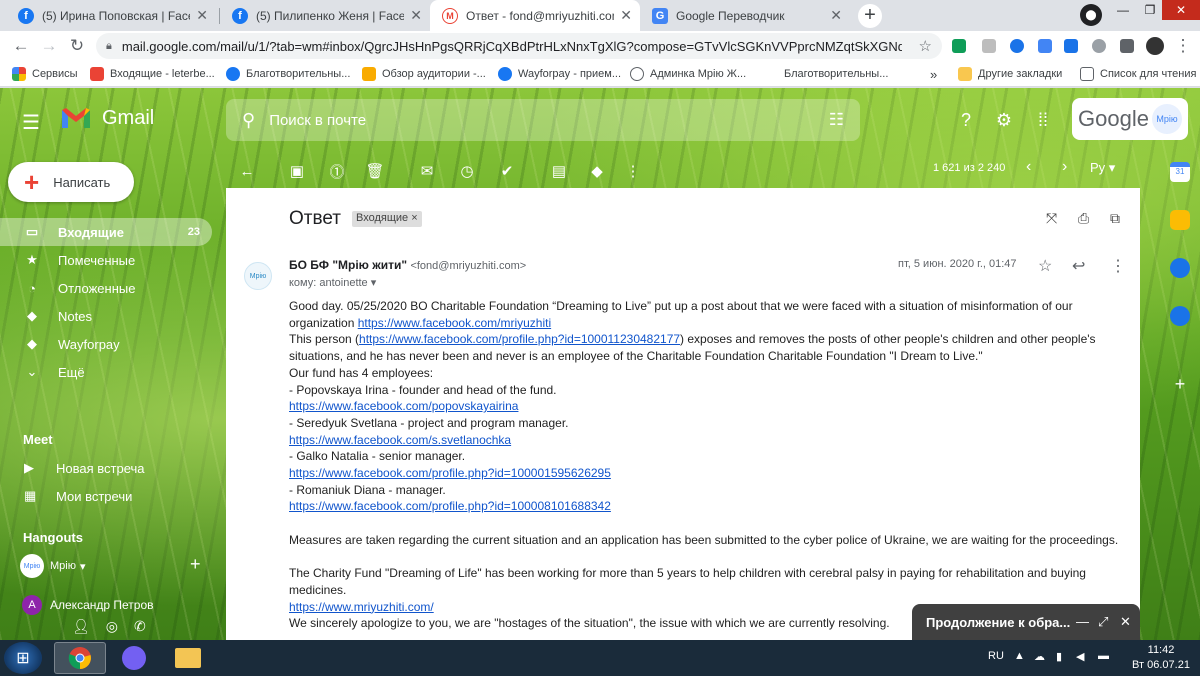  I want to click on new-tab-button: +, so click(870, 16).